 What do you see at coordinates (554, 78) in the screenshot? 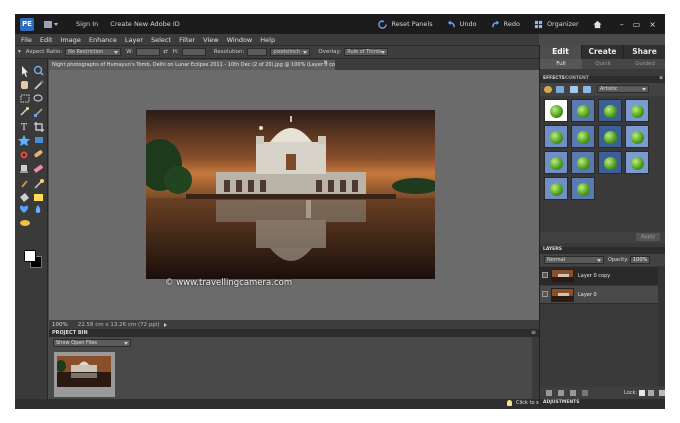
I see `effects-header: EFFECTS` at bounding box center [554, 78].